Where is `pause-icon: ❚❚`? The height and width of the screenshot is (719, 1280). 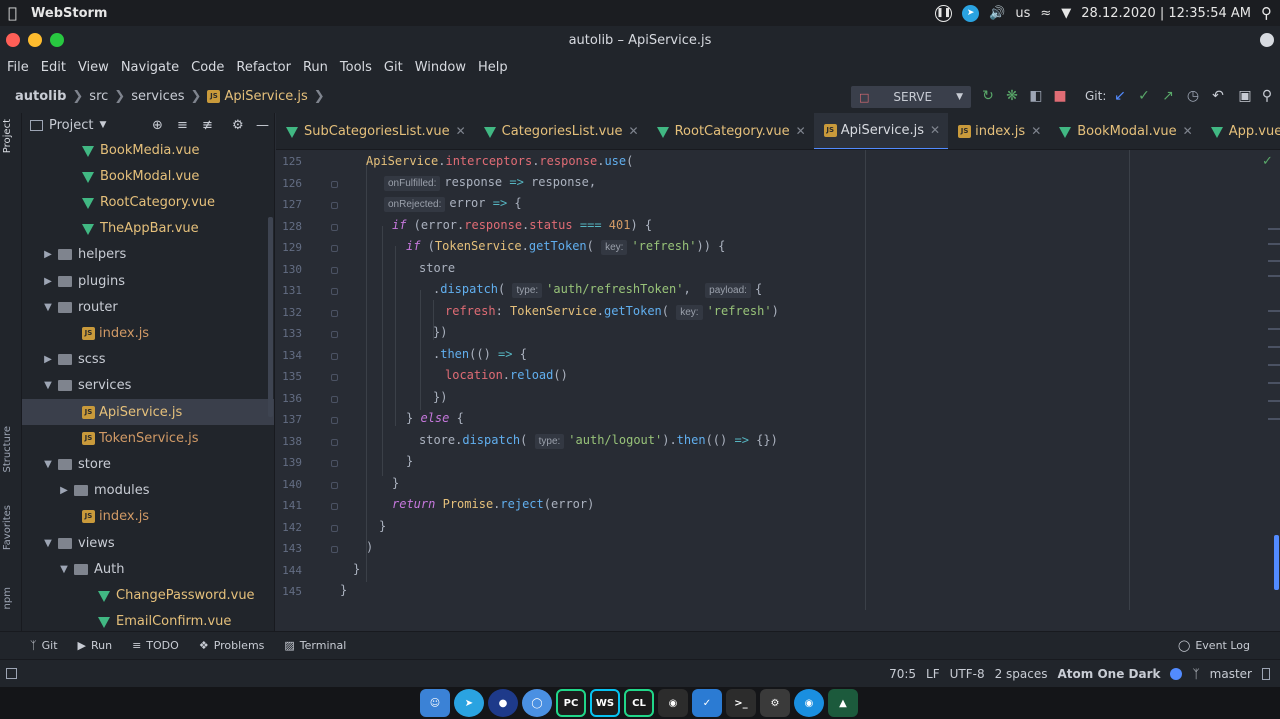
pause-icon: ❚❚ is located at coordinates (944, 13).